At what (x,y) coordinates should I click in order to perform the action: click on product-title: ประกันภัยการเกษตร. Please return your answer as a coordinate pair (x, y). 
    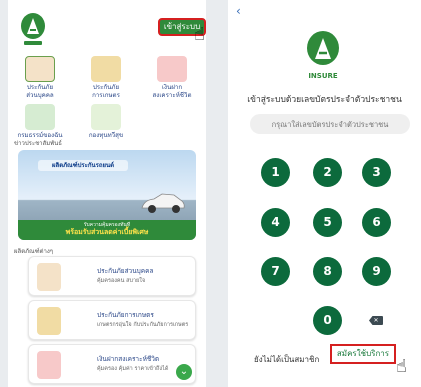
    Looking at the image, I should click on (125, 315).